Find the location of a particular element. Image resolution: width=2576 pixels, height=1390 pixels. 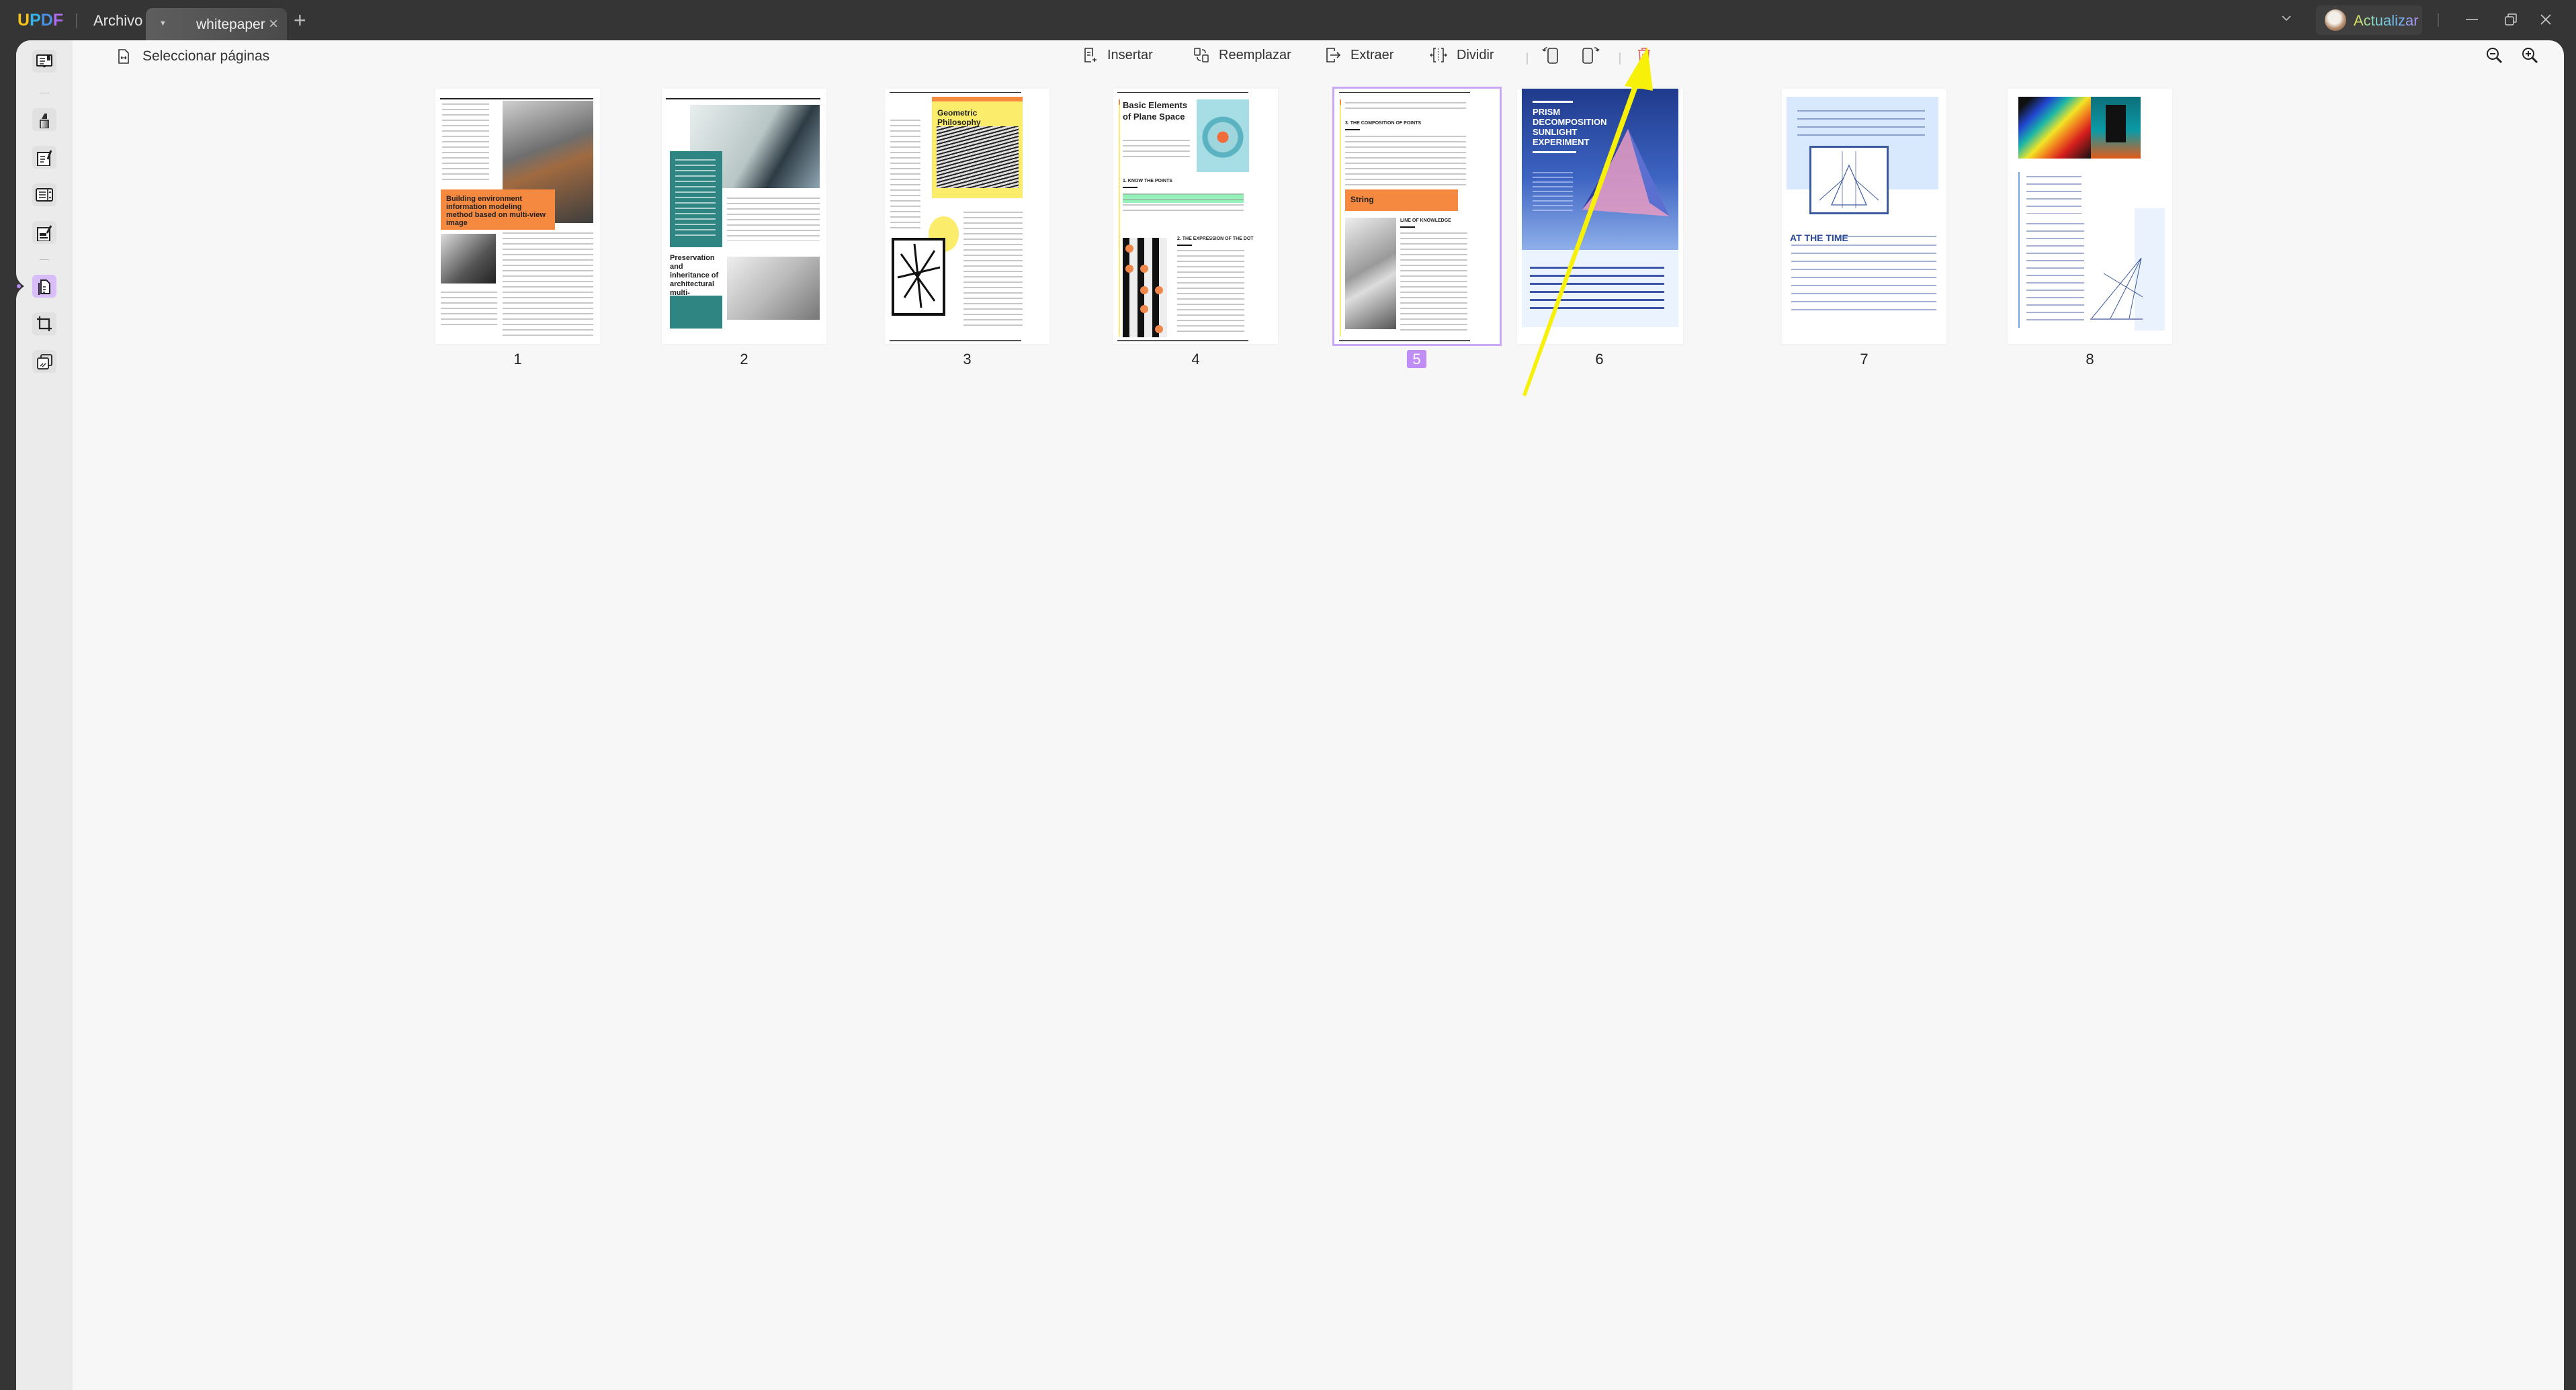

page-accent-bar is located at coordinates (1340, 218).